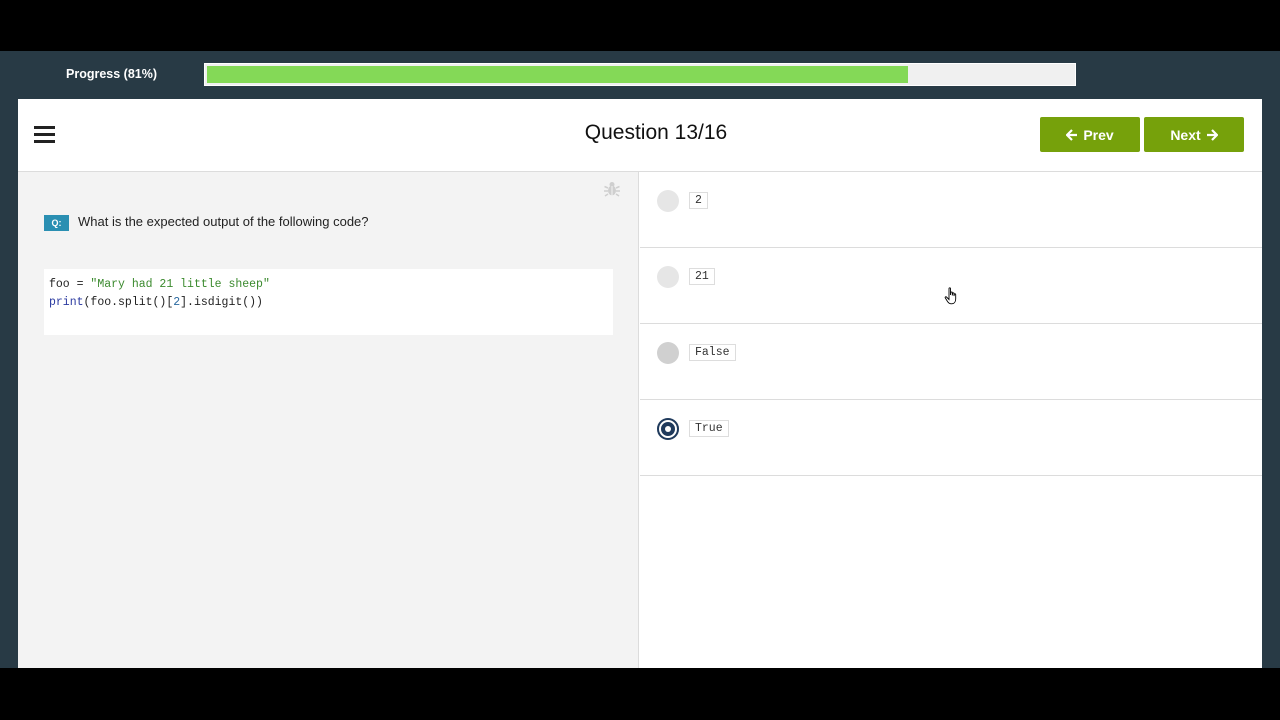  Describe the element at coordinates (640, 135) in the screenshot. I see `question-header: Question 13/16 Prev Next` at that location.